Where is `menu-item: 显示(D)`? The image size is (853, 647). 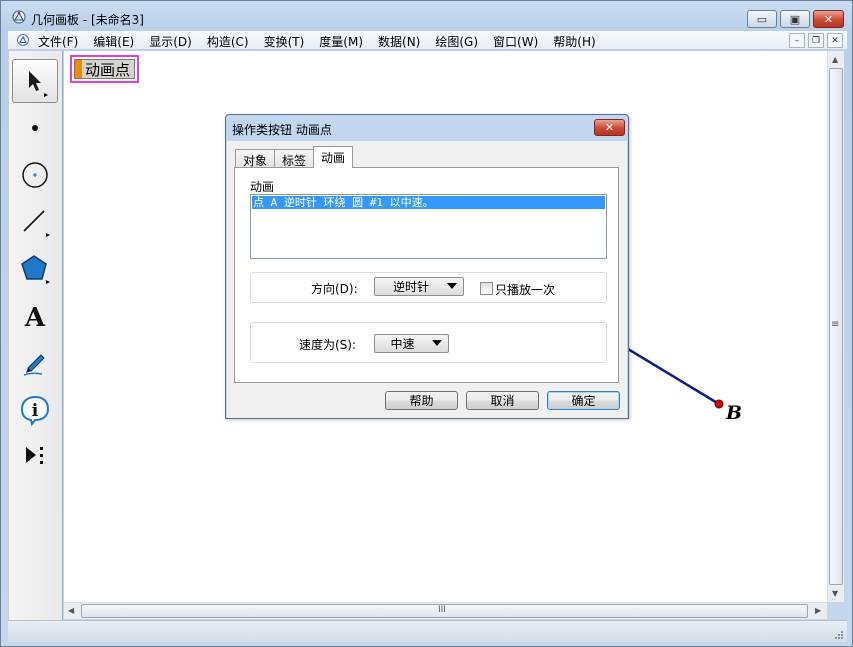 menu-item: 显示(D) is located at coordinates (170, 41).